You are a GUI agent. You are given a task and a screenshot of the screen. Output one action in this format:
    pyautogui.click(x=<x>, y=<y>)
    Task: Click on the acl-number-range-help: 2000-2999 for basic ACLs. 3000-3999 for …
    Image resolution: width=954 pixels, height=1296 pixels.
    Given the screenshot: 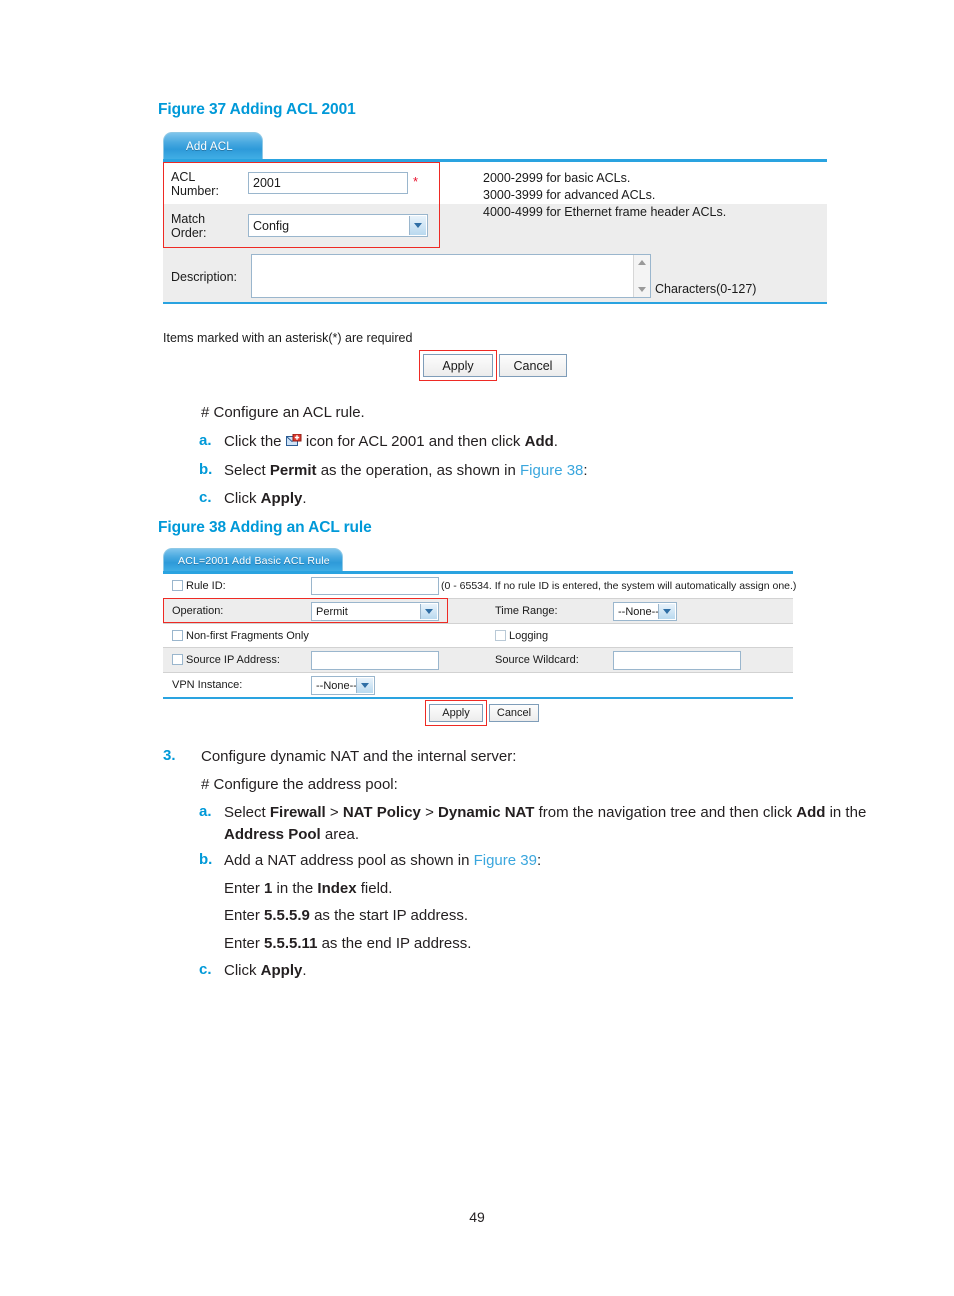 What is the action you would take?
    pyautogui.click(x=605, y=195)
    